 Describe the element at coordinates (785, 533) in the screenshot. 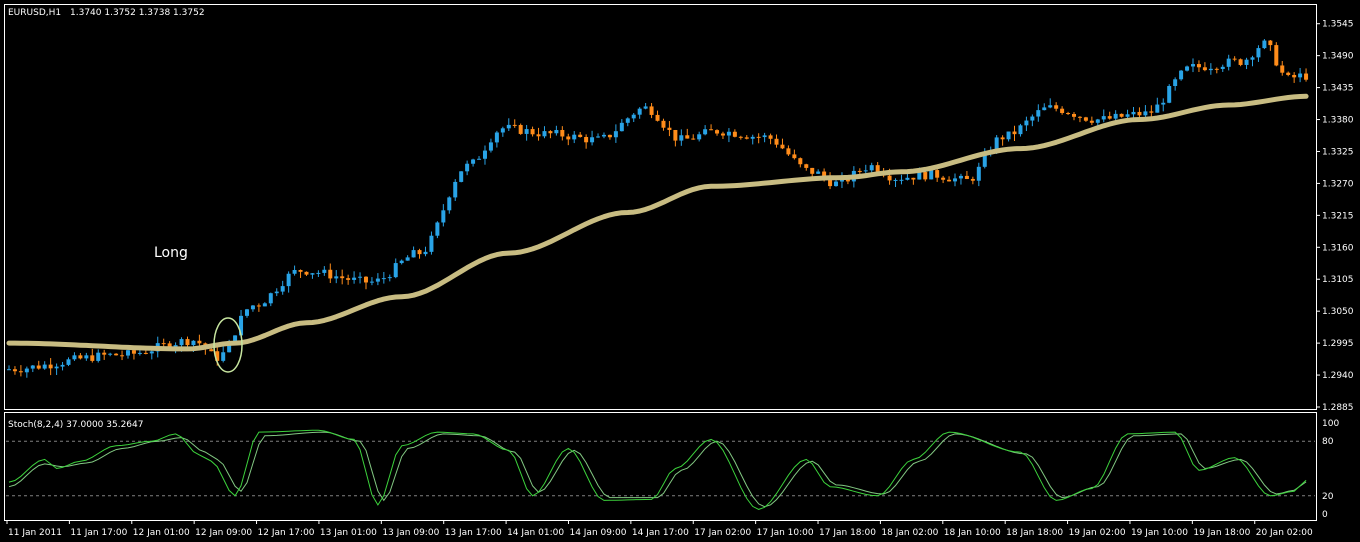

I see `time-tick-label: 17 Jan 10:00` at that location.